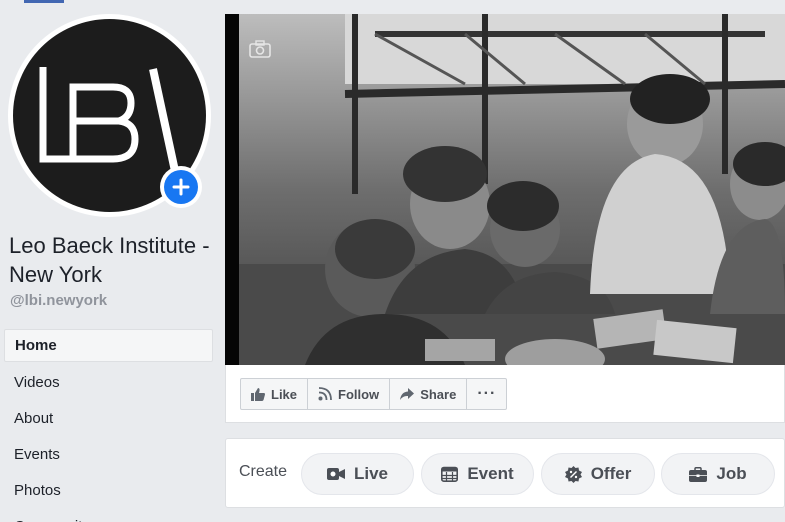 The width and height of the screenshot is (785, 522). What do you see at coordinates (108, 515) in the screenshot?
I see `nav-item-community: Community` at bounding box center [108, 515].